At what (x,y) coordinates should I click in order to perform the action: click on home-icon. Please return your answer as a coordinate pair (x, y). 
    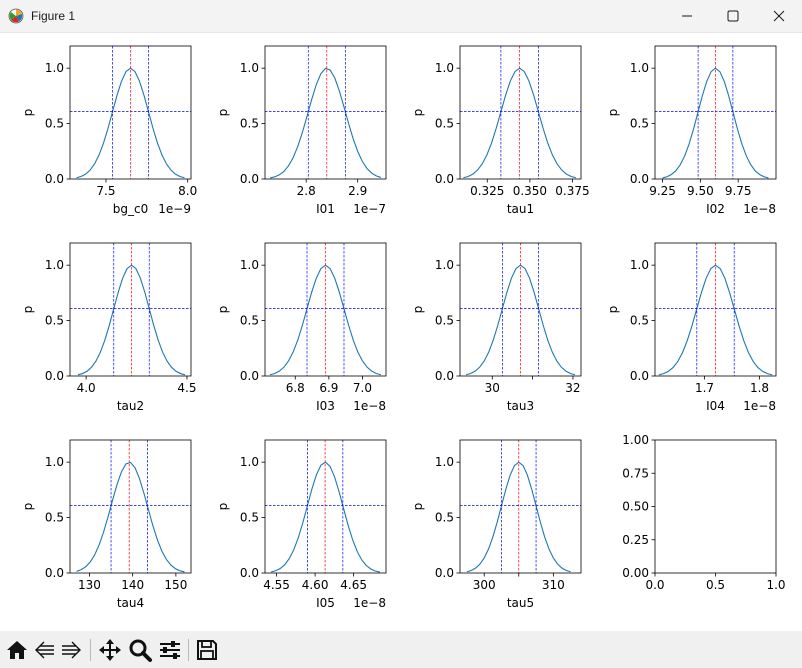
    Looking at the image, I should click on (17, 650).